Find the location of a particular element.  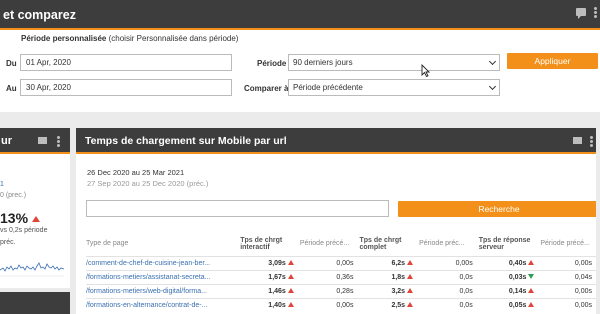

chevron-down-icon is located at coordinates (492, 86).